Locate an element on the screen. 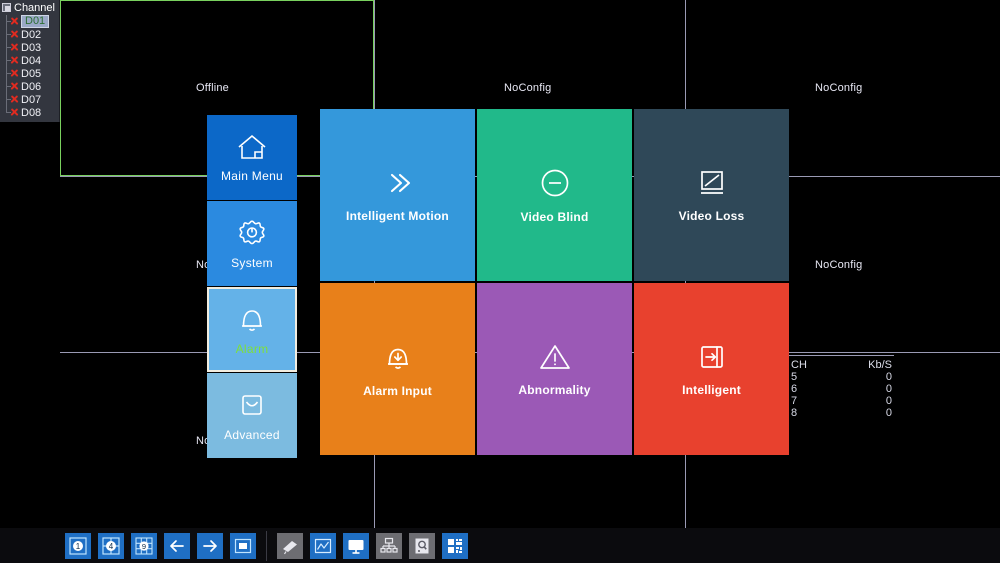  warning-triangle-icon is located at coordinates (555, 357).